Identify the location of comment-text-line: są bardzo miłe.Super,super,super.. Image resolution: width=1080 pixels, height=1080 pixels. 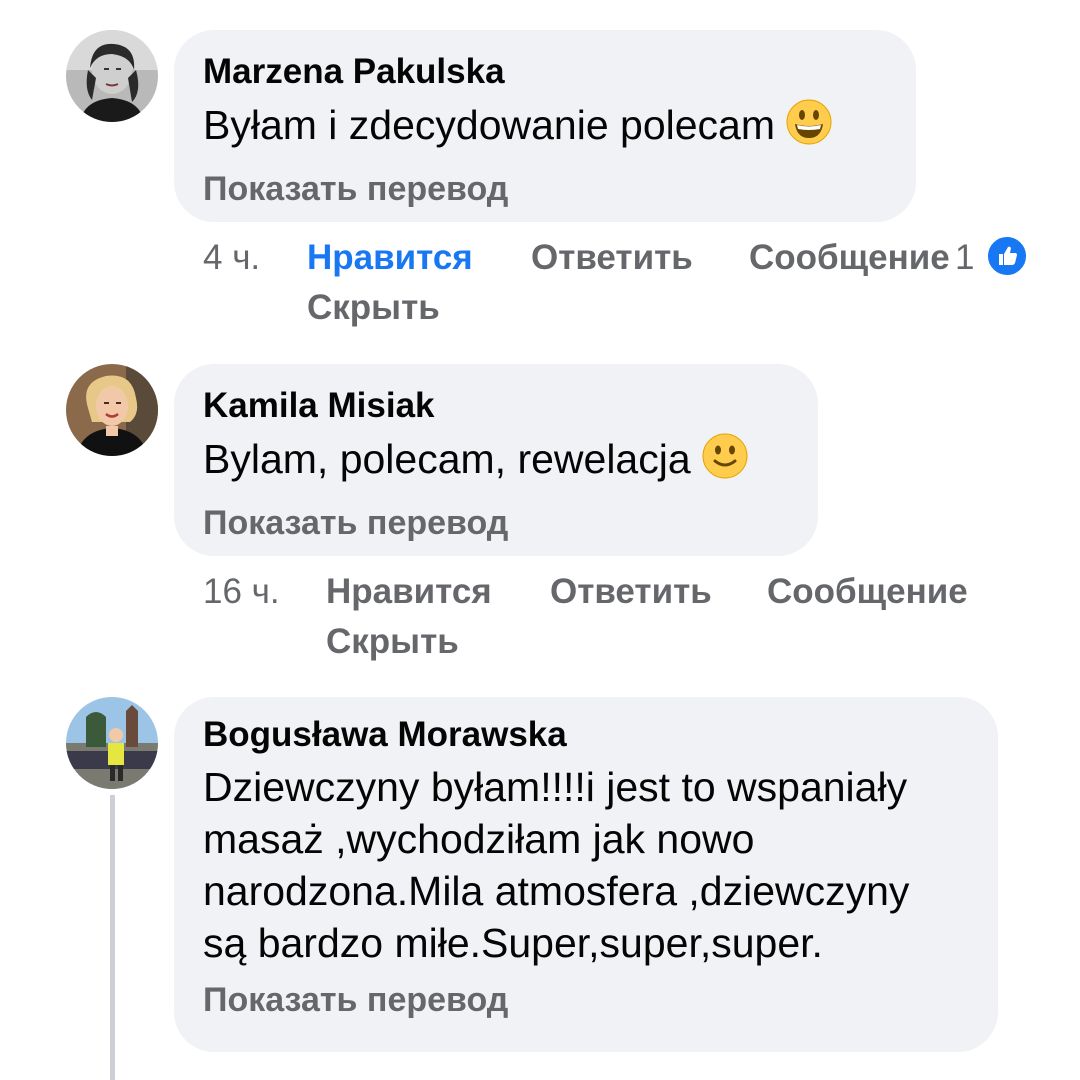
(513, 943).